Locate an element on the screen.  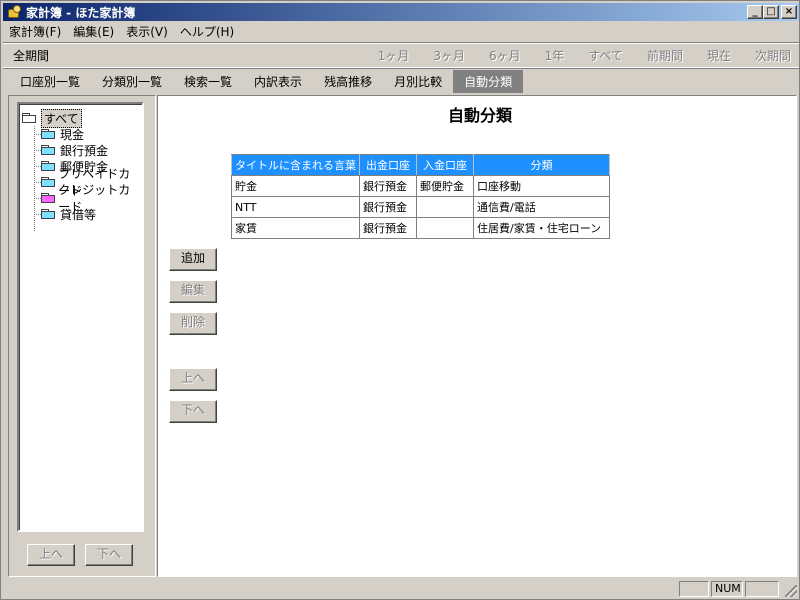
col-category: 分類 is located at coordinates (541, 165).